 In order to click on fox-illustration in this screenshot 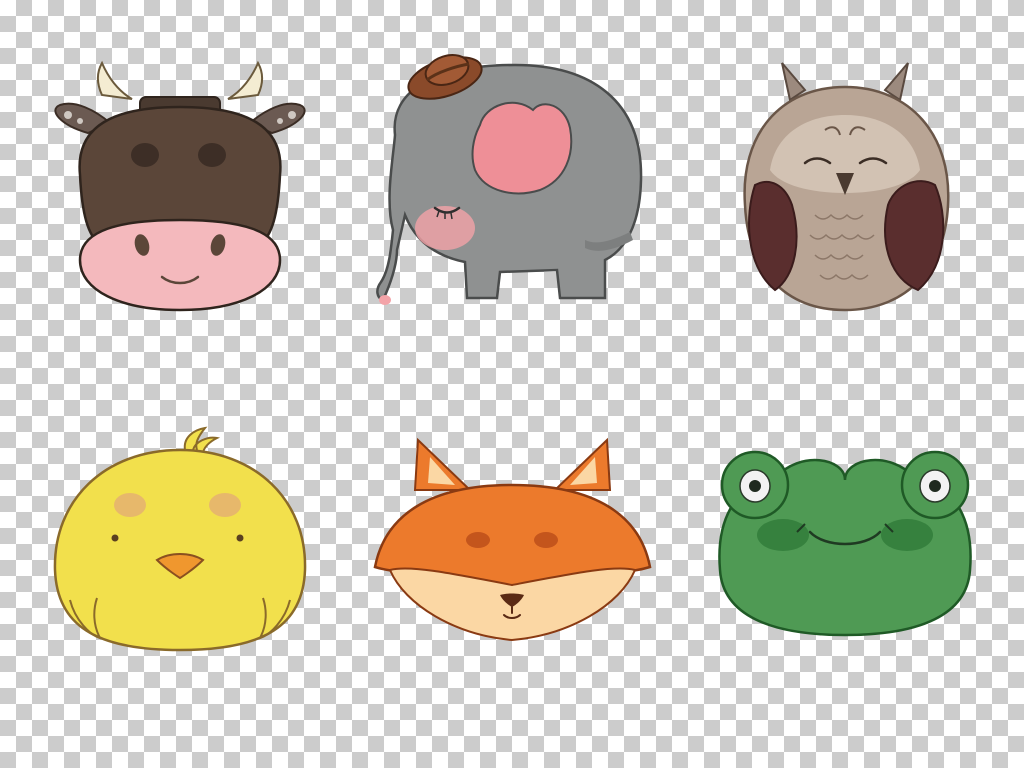, I will do `click(512, 539)`.